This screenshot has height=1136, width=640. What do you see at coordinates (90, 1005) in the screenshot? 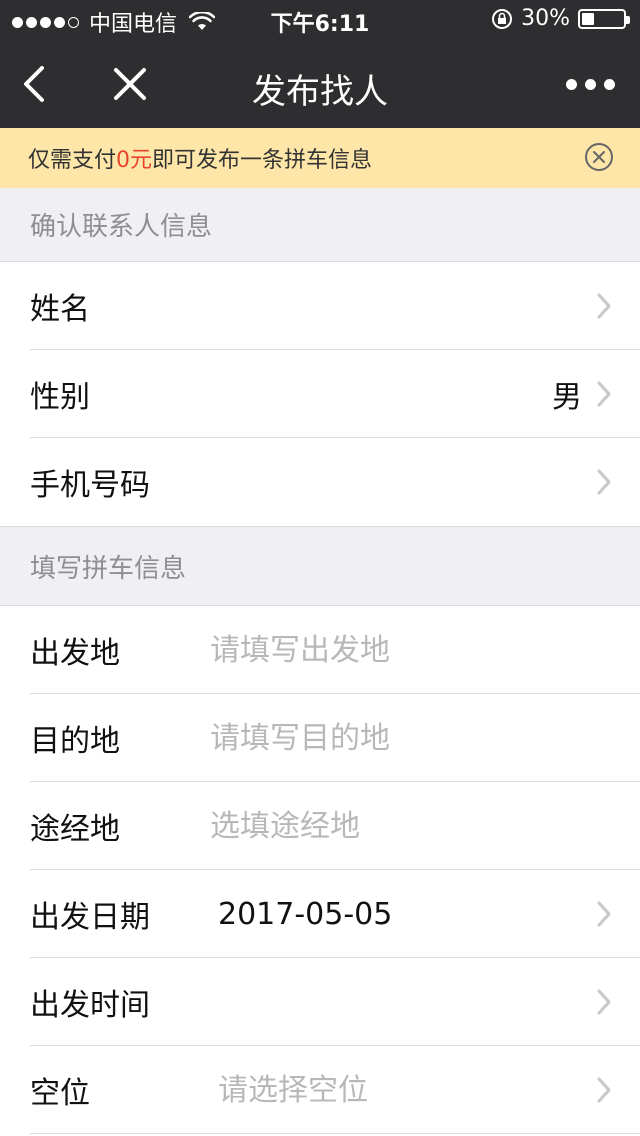
I see `row-label: 出发时间` at bounding box center [90, 1005].